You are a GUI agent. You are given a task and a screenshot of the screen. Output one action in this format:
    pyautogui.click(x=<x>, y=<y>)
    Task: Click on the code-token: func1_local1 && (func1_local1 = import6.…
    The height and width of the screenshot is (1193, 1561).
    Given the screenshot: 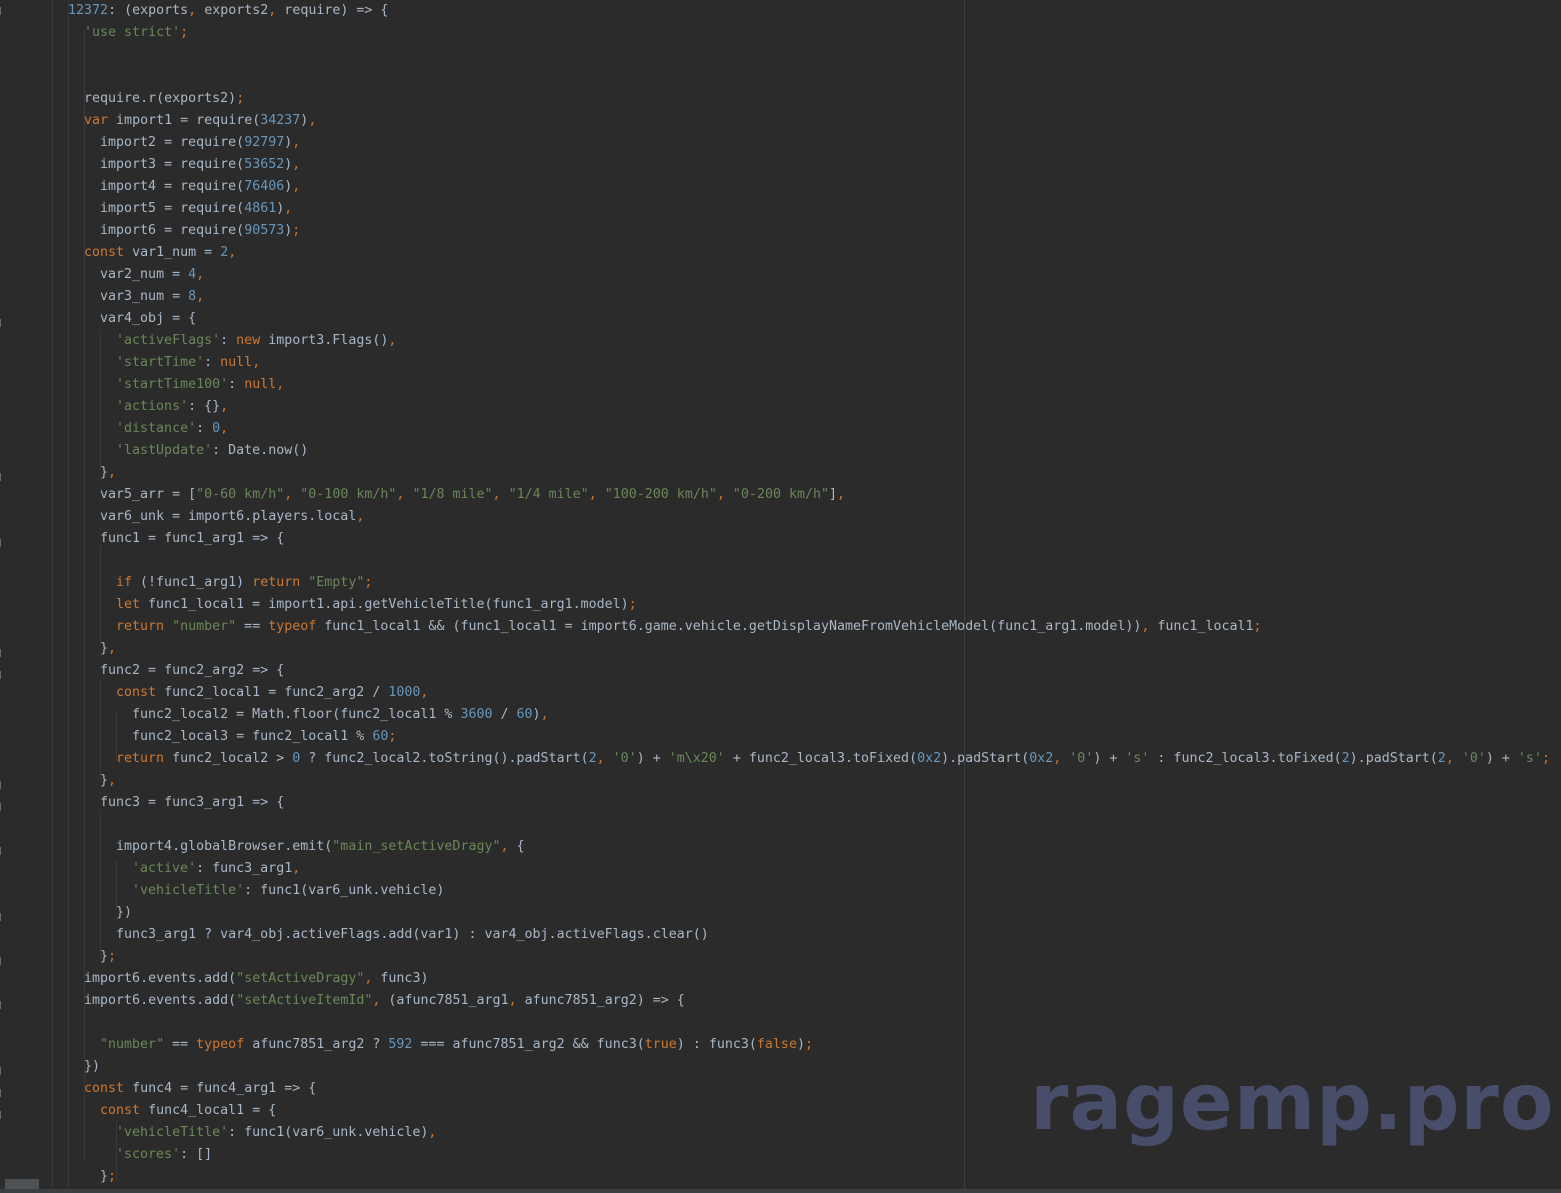 What is the action you would take?
    pyautogui.click(x=733, y=626)
    